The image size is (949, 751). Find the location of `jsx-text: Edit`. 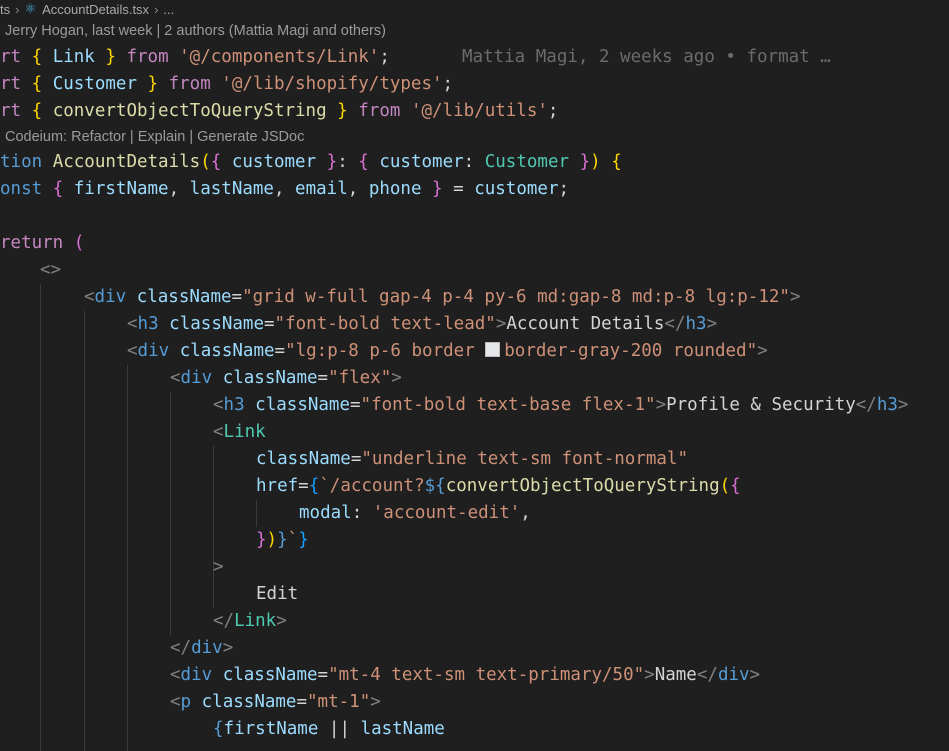

jsx-text: Edit is located at coordinates (277, 594).